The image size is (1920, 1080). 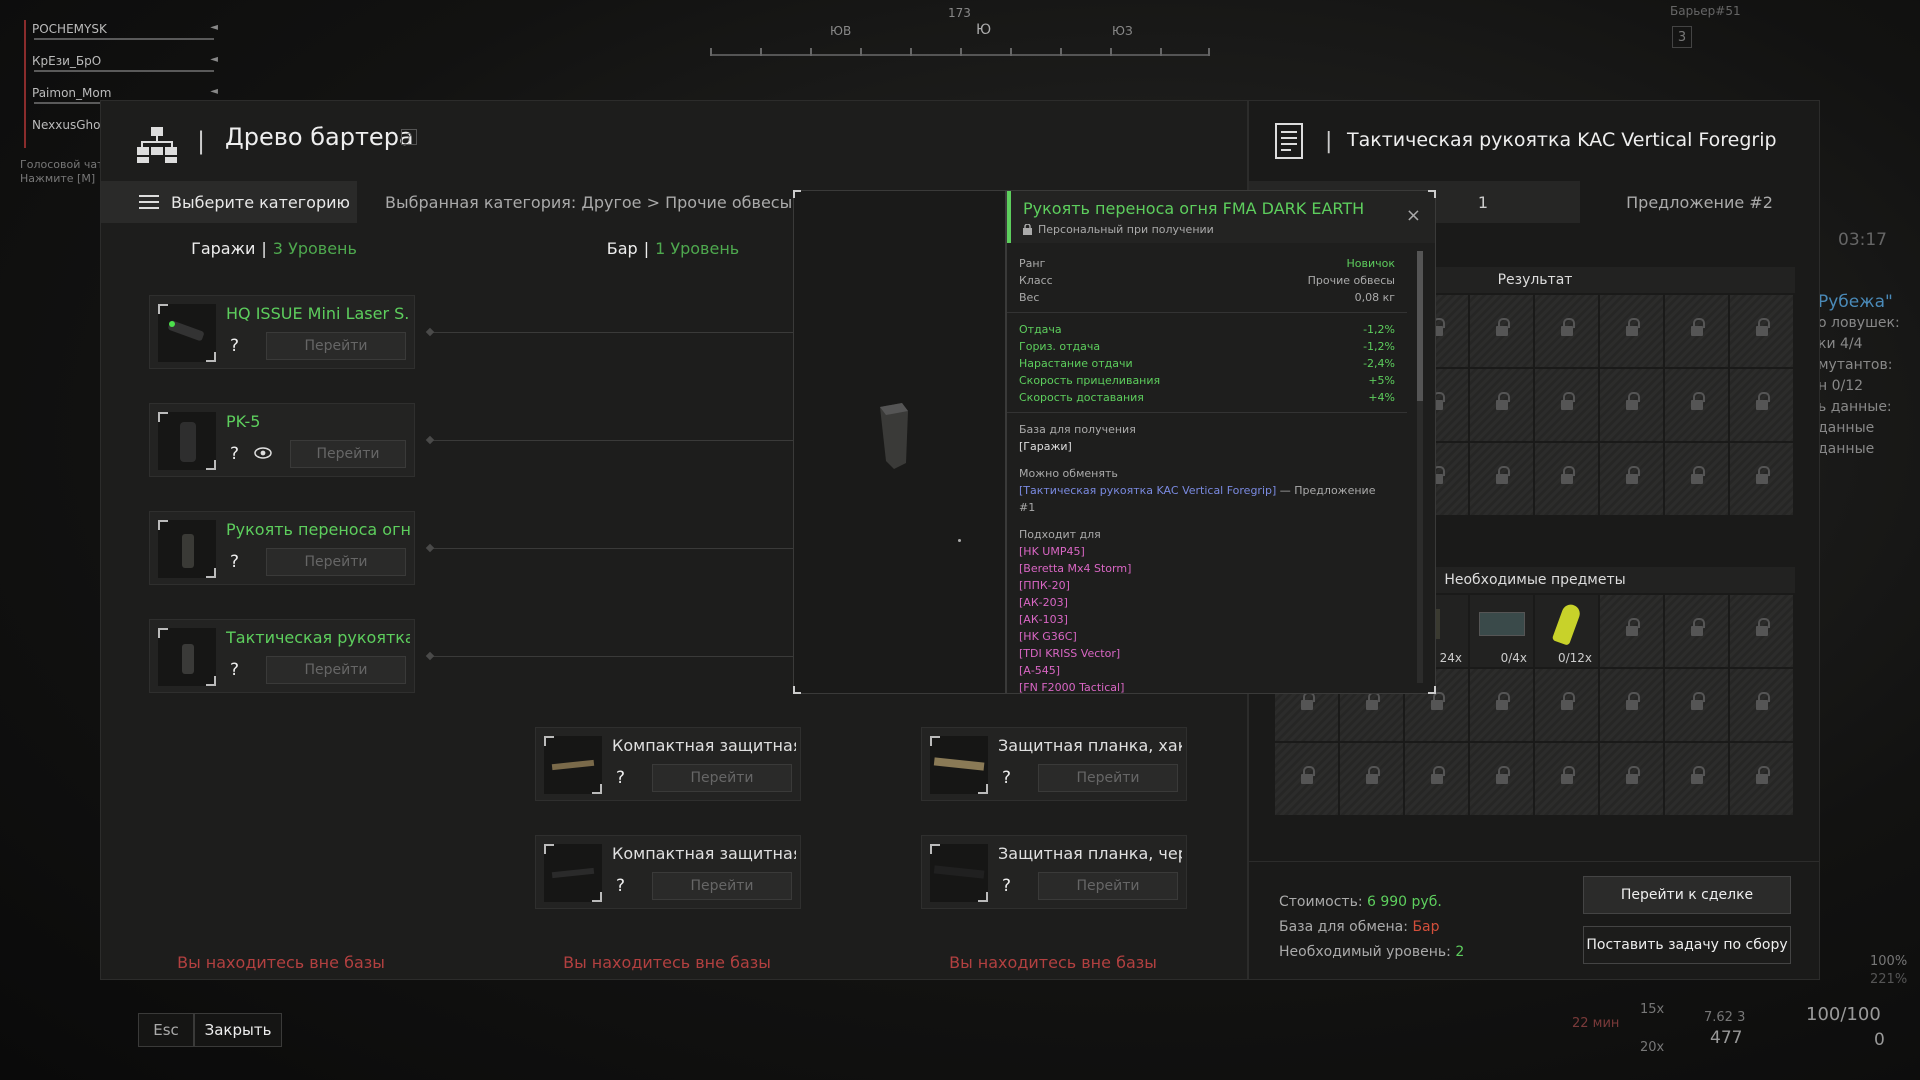 What do you see at coordinates (1075, 568) in the screenshot?
I see `fits-weapon: [Beretta Mx4 Storm]` at bounding box center [1075, 568].